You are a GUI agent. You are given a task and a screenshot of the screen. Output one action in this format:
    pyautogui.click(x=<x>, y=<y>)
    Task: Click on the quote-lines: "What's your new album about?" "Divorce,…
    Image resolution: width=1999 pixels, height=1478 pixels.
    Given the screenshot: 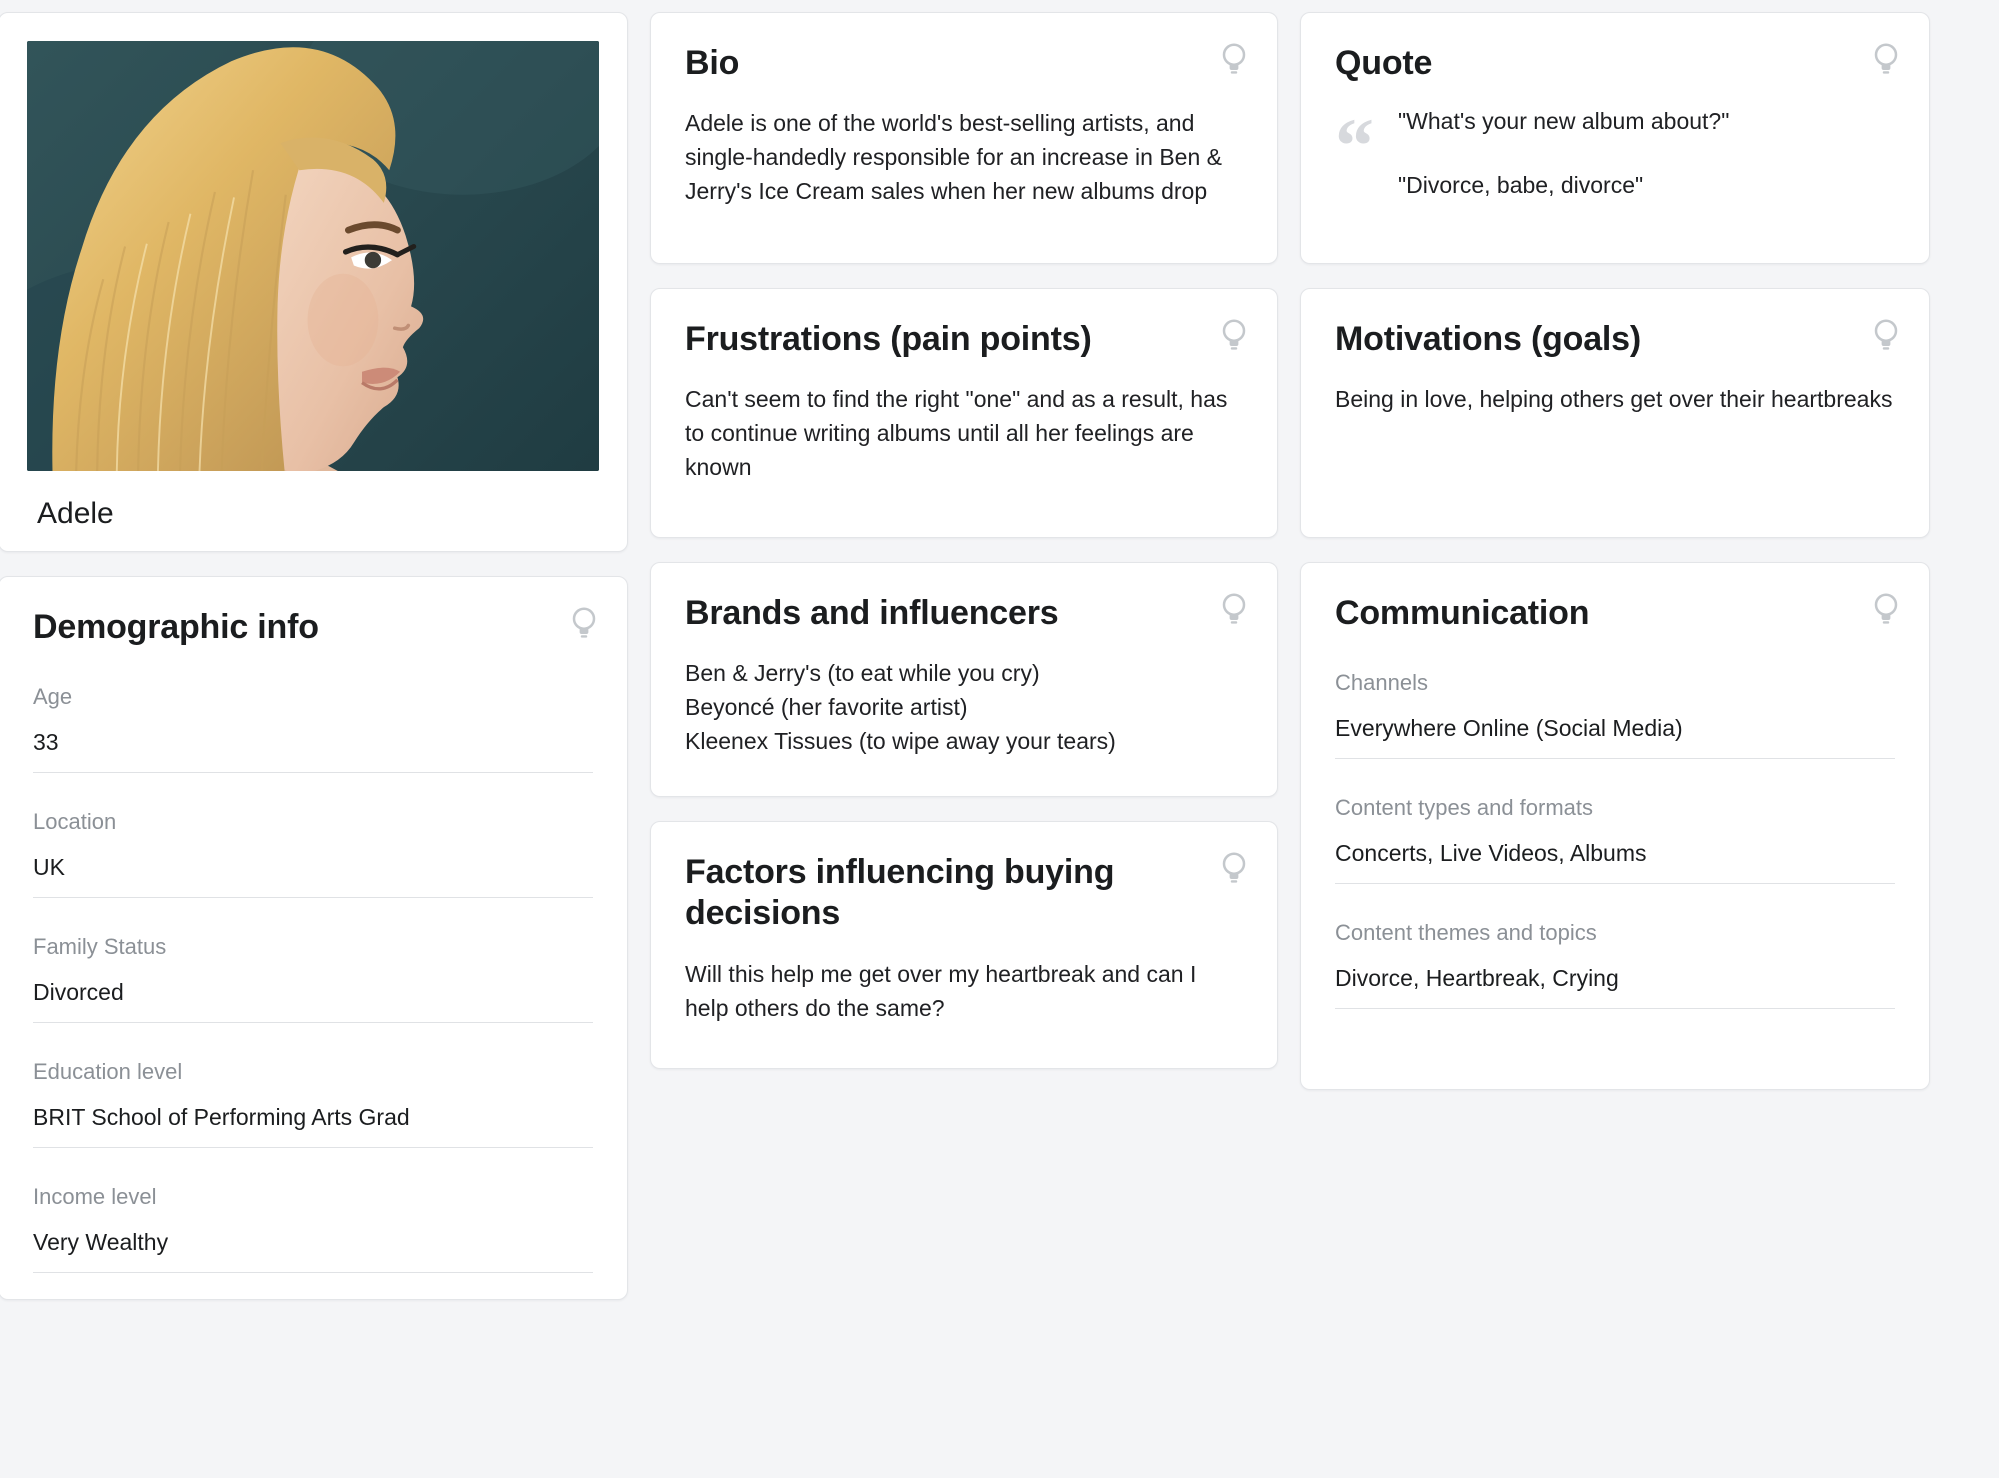 What is the action you would take?
    pyautogui.click(x=1551, y=153)
    